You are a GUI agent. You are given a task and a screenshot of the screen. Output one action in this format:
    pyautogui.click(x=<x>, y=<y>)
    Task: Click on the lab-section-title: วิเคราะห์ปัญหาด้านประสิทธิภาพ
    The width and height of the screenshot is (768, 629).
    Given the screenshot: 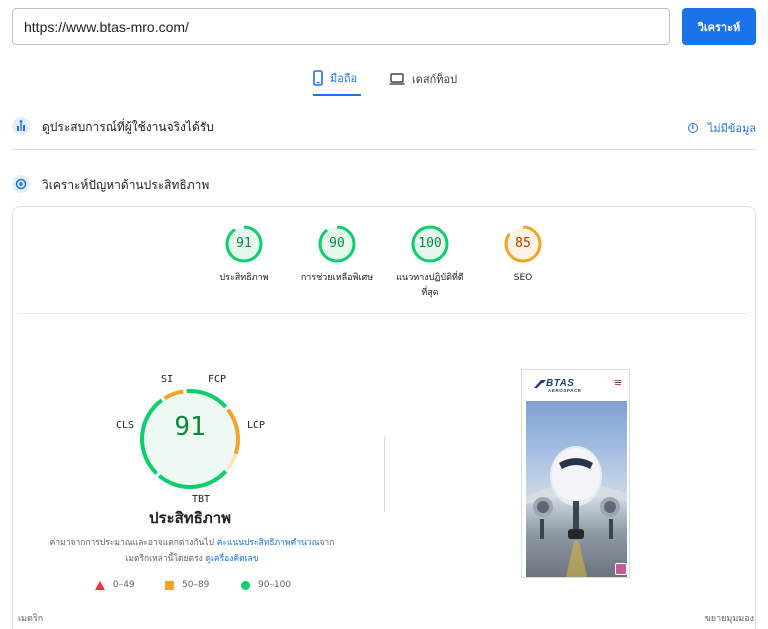 What is the action you would take?
    pyautogui.click(x=126, y=185)
    